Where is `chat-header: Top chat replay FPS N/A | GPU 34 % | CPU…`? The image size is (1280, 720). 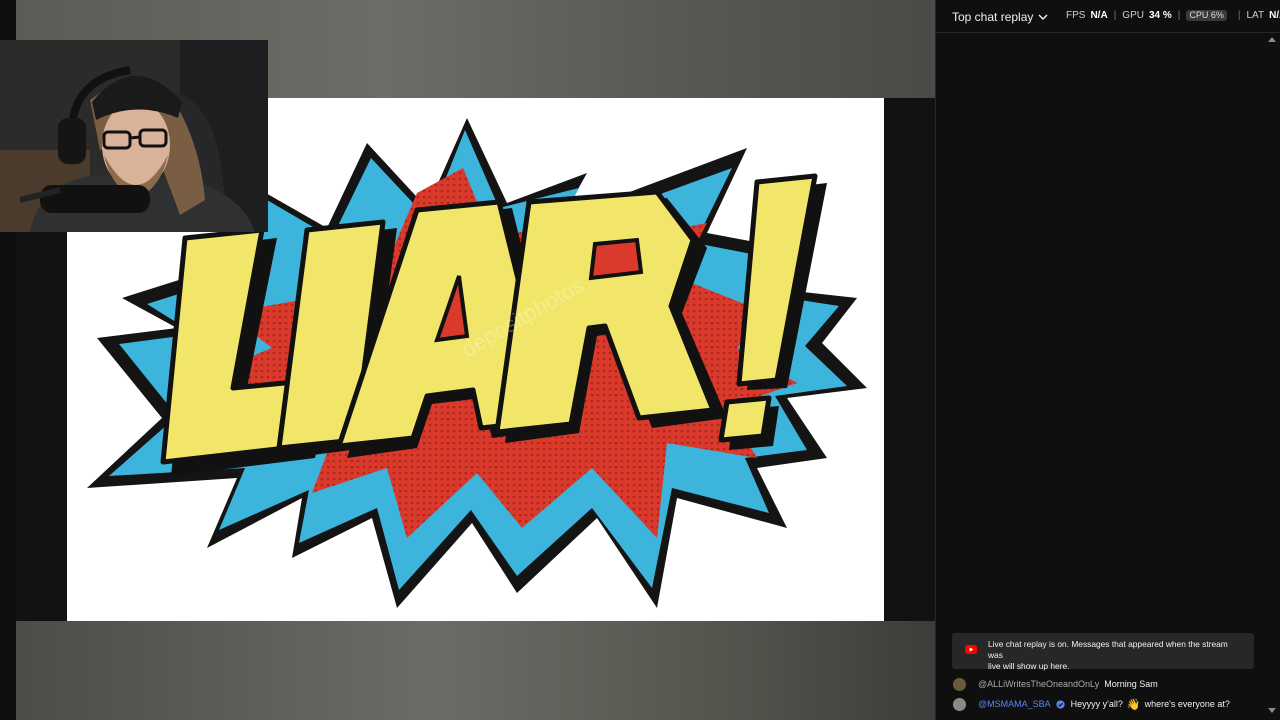 chat-header: Top chat replay FPS N/A | GPU 34 % | CPU… is located at coordinates (1108, 16).